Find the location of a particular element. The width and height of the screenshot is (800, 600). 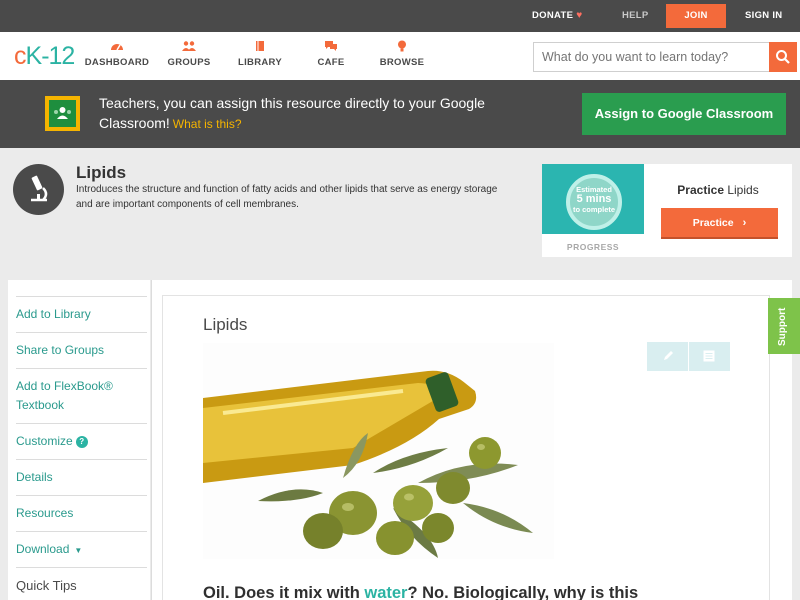

donate-label: DONATE is located at coordinates (553, 15).